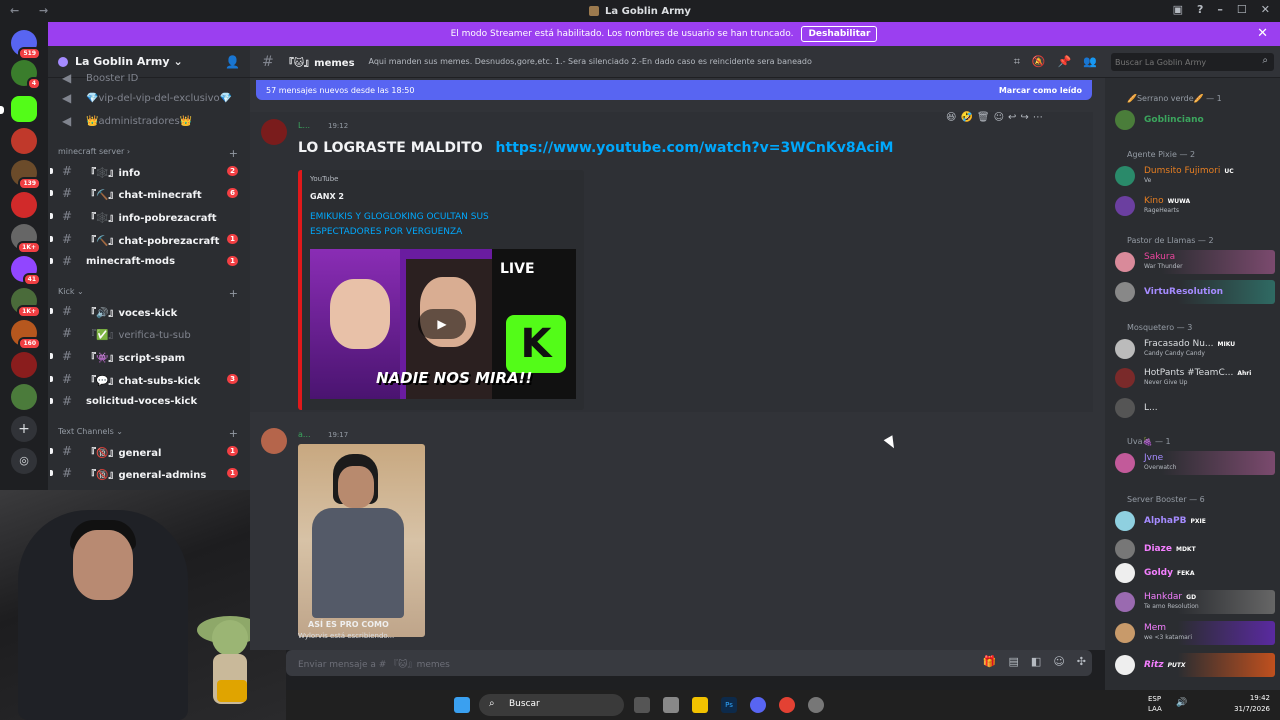  Describe the element at coordinates (1194, 262) in the screenshot. I see `member-item: Sakura War Thunder` at that location.